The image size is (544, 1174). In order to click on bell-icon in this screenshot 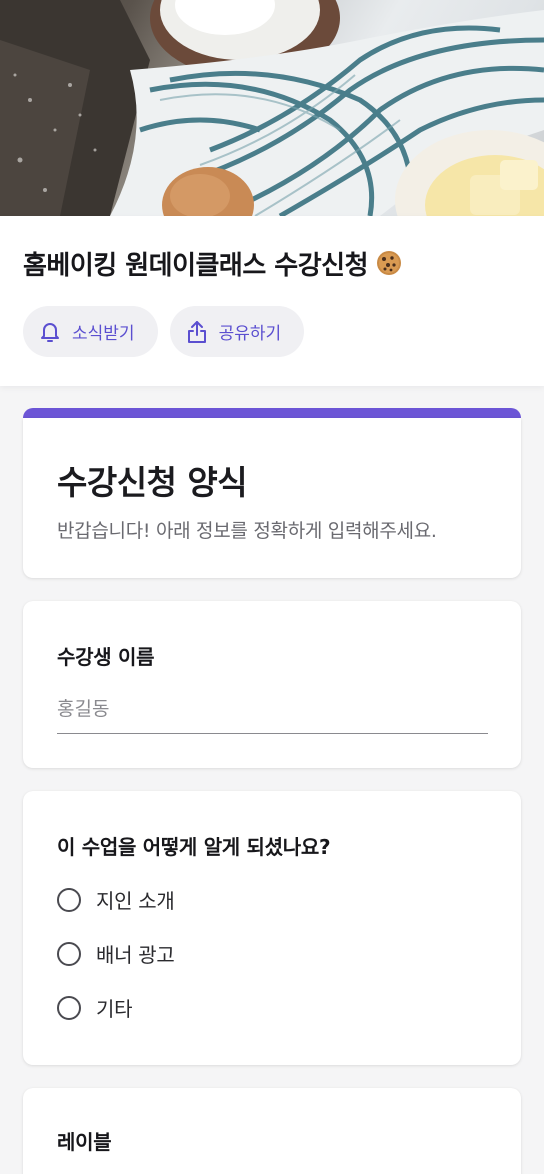, I will do `click(50, 332)`.